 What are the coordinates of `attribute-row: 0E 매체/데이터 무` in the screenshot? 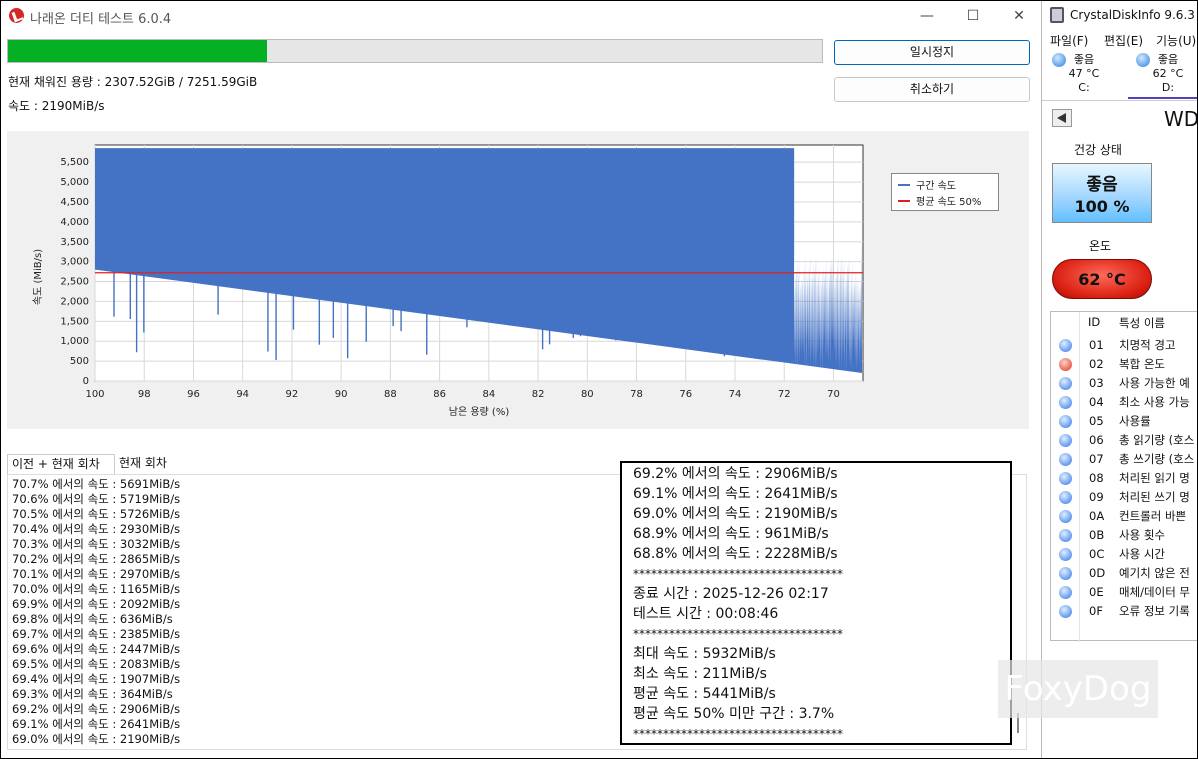 It's located at (1124, 592).